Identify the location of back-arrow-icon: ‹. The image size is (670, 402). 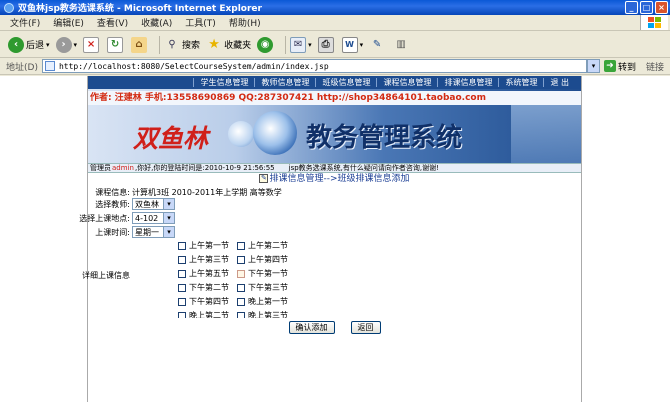
(16, 44).